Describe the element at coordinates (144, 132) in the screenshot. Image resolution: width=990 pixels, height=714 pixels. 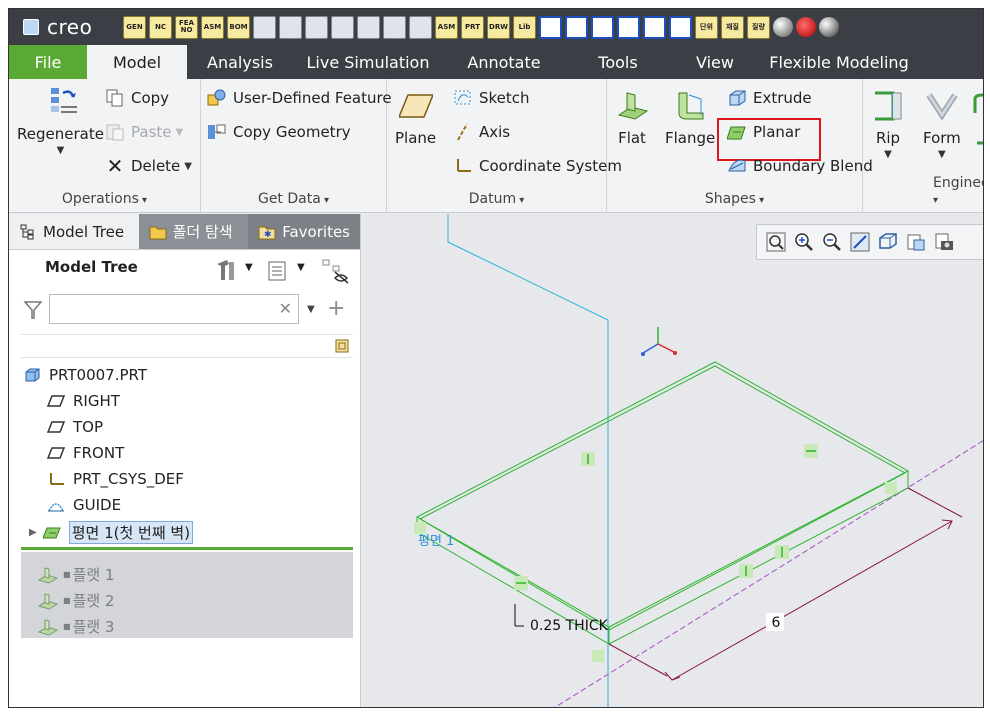
I see `paste-button: Paste ▼` at that location.